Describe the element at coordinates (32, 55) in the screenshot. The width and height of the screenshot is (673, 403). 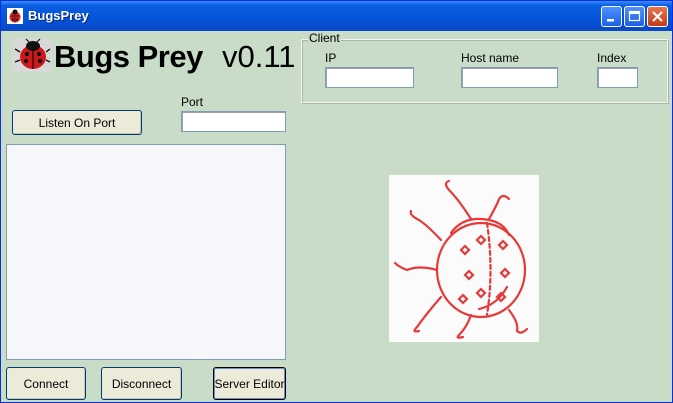
I see `ladybug-logo-icon` at that location.